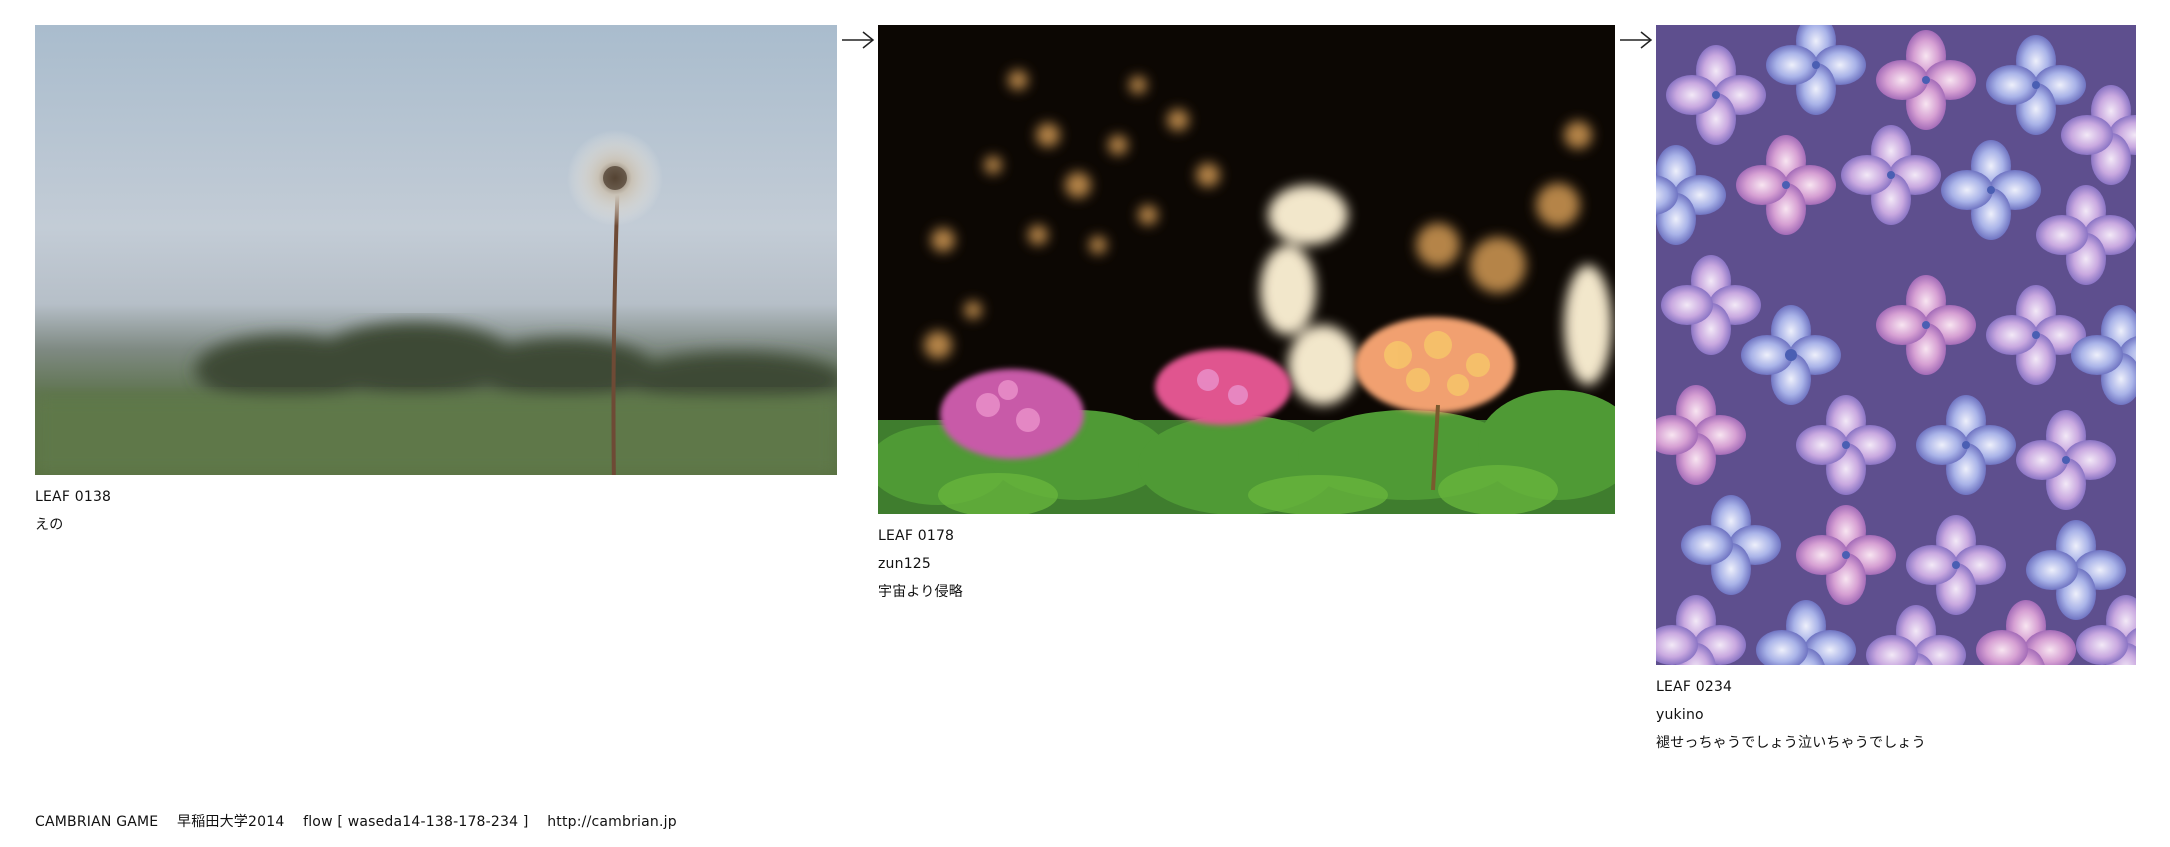 Image resolution: width=2170 pixels, height=847 pixels. What do you see at coordinates (612, 822) in the screenshot?
I see `footer-url-link: http://cambrian.jp` at bounding box center [612, 822].